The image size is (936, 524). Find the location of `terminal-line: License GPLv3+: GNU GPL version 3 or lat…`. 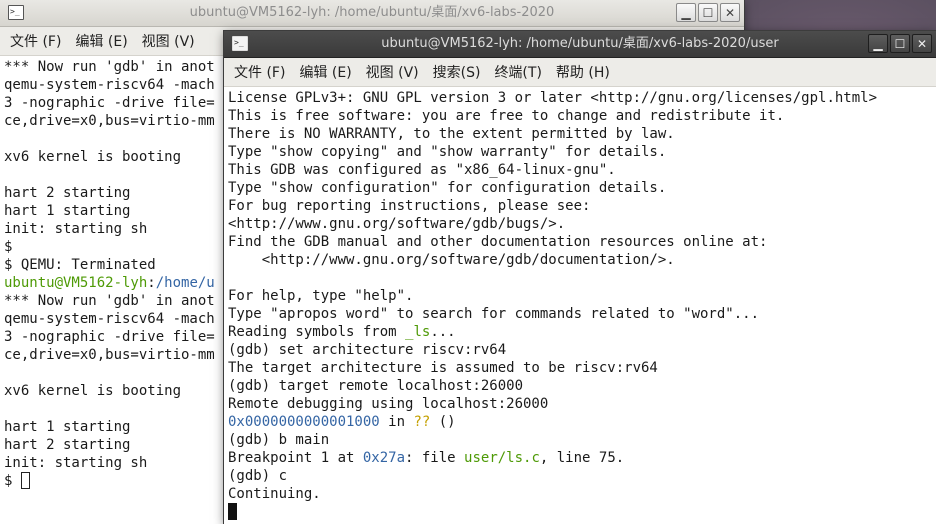

terminal-line: License GPLv3+: GNU GPL version 3 or lat… is located at coordinates (582, 98).